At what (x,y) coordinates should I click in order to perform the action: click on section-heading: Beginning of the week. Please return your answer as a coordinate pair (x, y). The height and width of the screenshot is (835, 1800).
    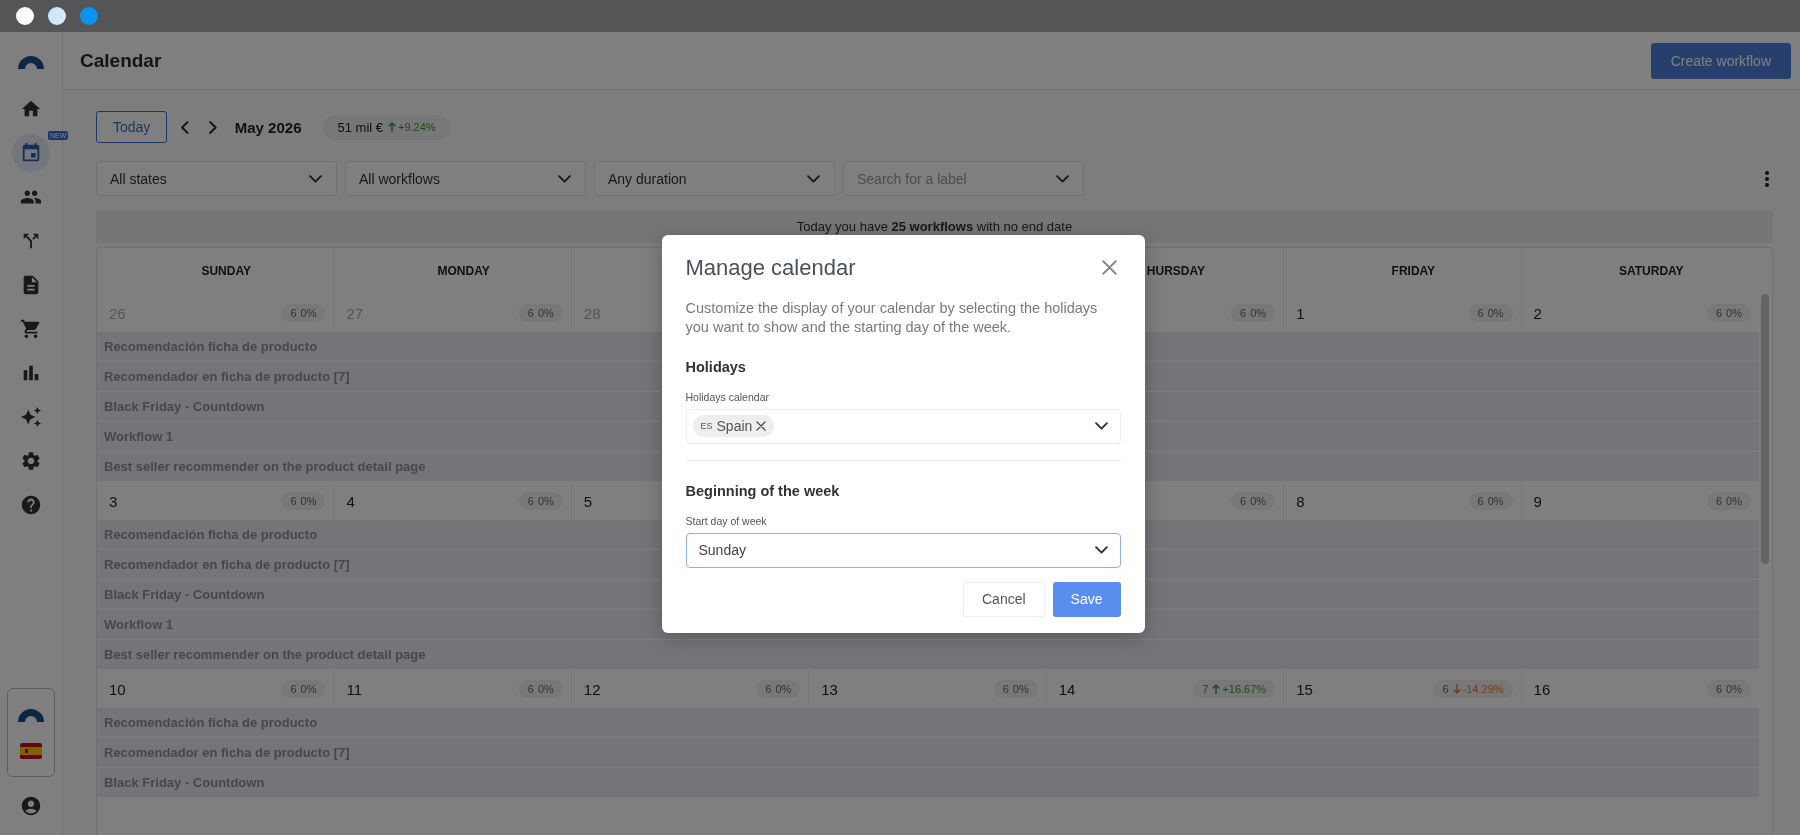
    Looking at the image, I should click on (763, 490).